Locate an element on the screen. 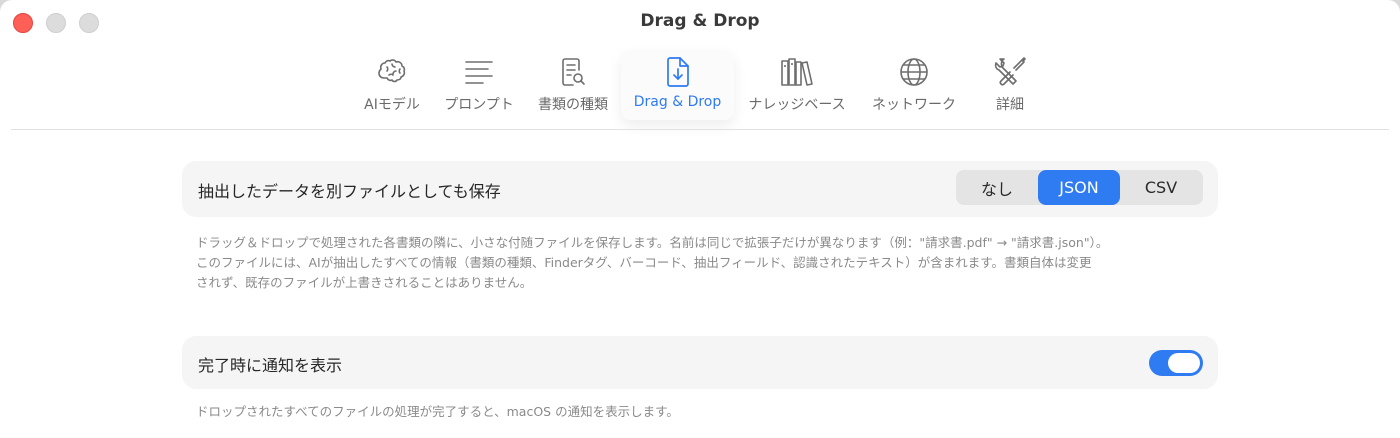 This screenshot has height=438, width=1400. tab-ai-model: AIモデル is located at coordinates (392, 85).